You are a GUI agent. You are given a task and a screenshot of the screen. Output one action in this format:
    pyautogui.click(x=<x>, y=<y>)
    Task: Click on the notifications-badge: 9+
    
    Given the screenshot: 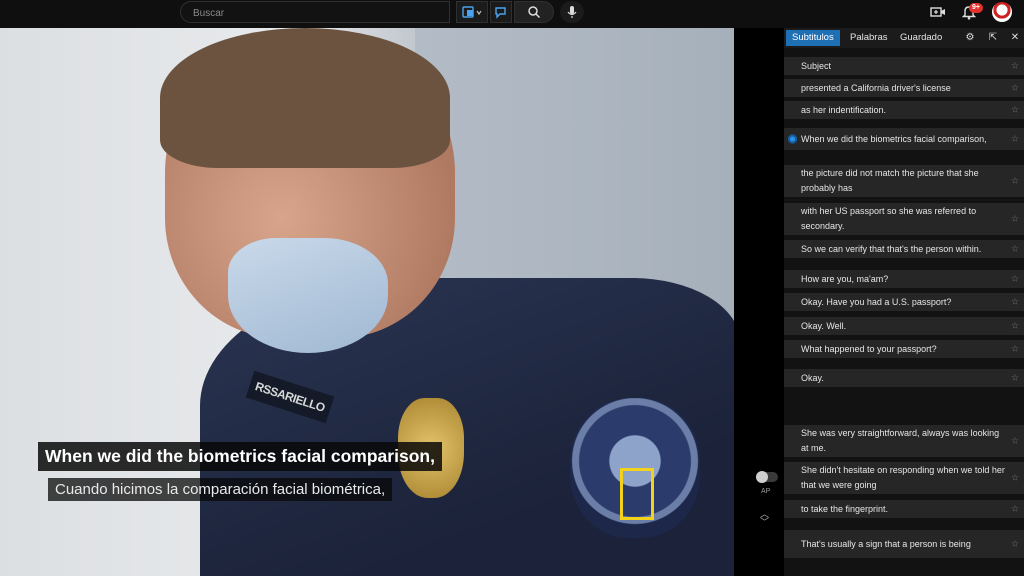 What is the action you would take?
    pyautogui.click(x=976, y=8)
    